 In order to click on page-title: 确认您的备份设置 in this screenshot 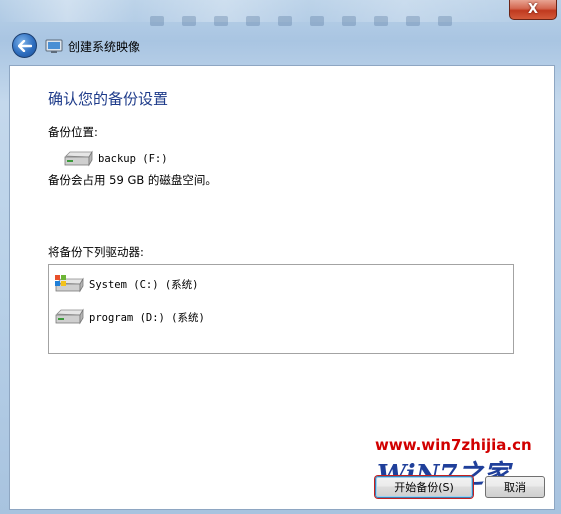, I will do `click(108, 99)`.